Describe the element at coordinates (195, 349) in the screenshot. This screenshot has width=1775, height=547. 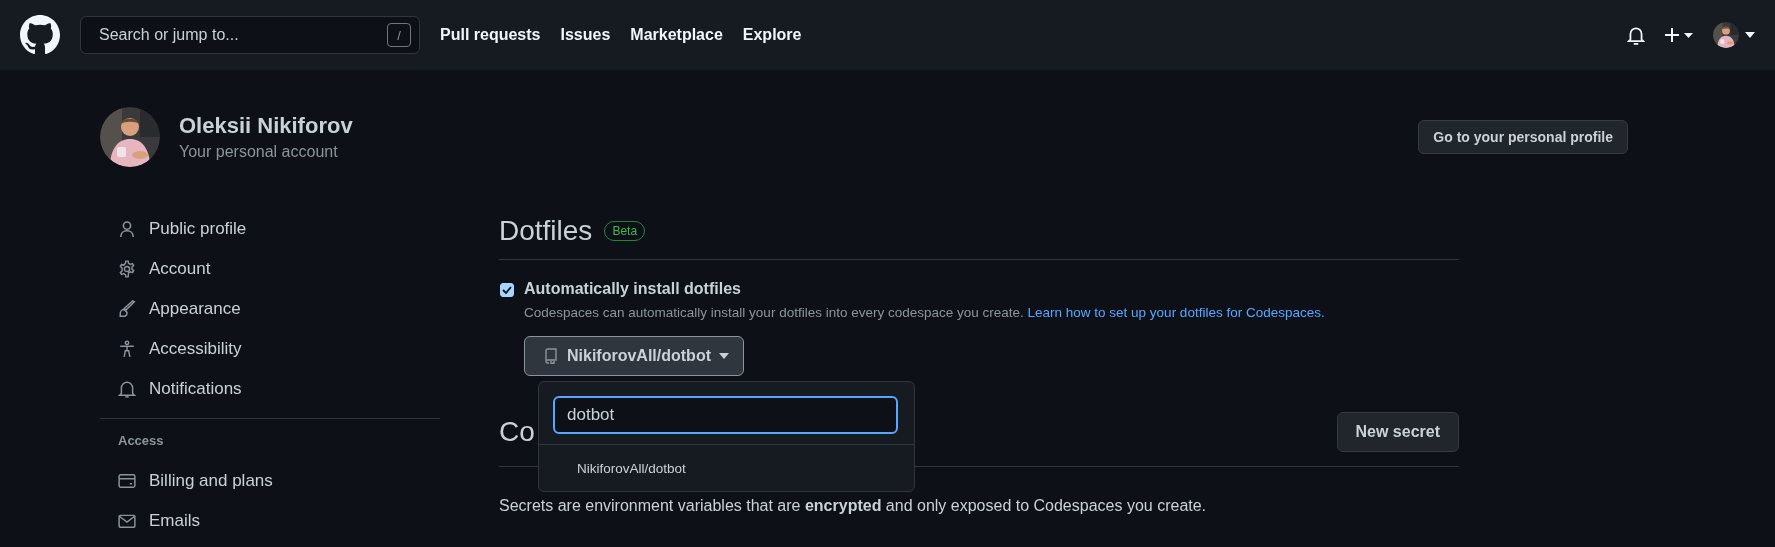
I see `sidebar-item: Accessibility` at that location.